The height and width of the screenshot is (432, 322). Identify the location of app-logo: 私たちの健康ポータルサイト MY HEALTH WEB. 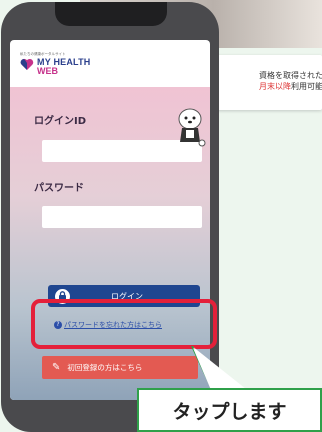
(55, 64).